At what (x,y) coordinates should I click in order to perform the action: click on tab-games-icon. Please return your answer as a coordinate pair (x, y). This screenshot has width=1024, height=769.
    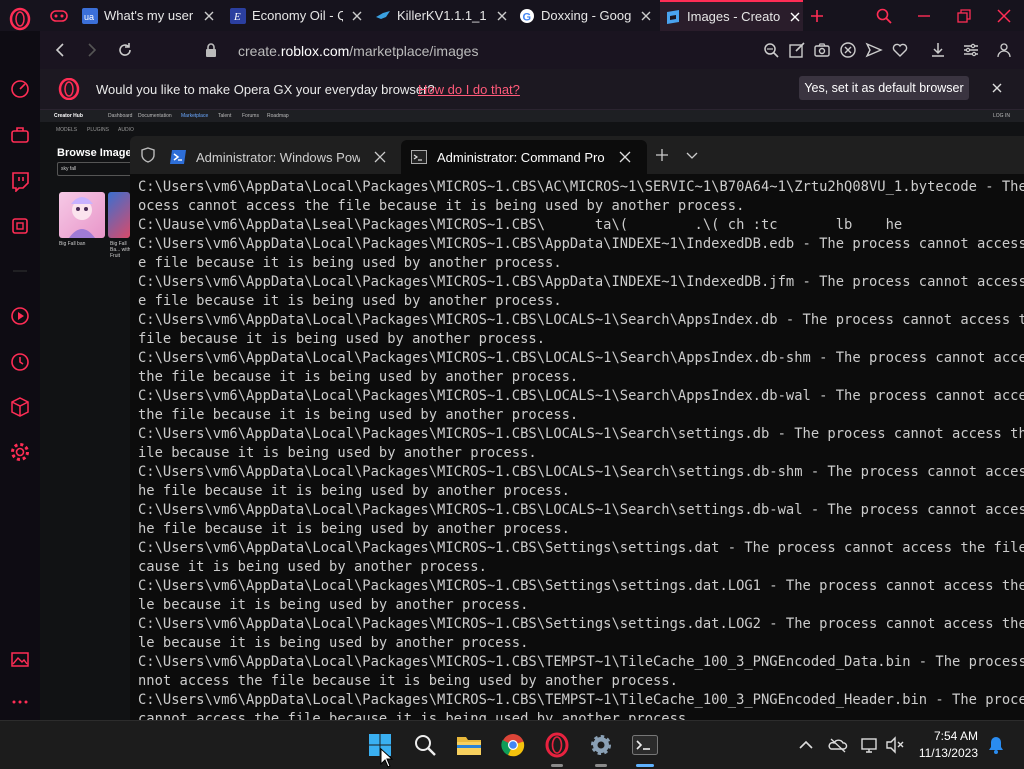
    Looking at the image, I should click on (59, 16).